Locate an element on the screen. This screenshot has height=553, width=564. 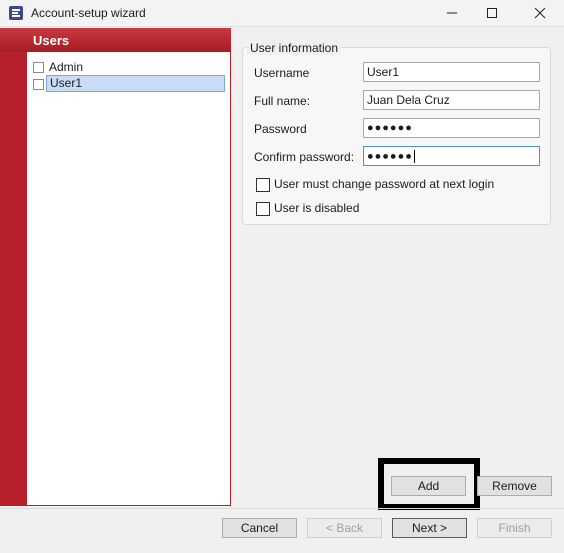
users-panel-title: Users is located at coordinates (51, 40).